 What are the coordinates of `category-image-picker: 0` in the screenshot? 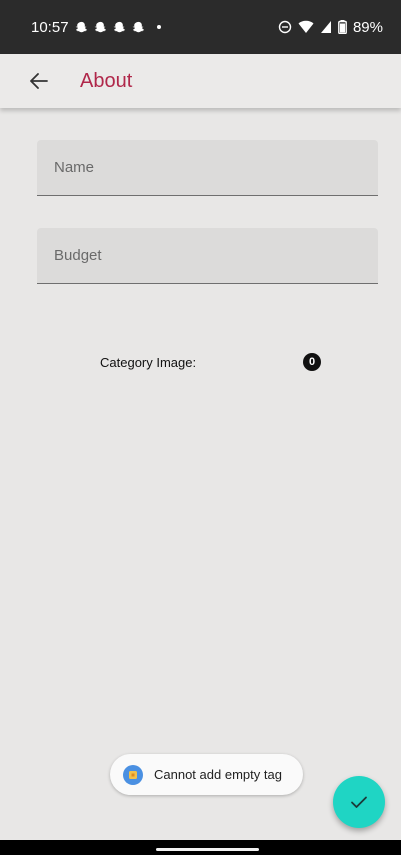 It's located at (312, 362).